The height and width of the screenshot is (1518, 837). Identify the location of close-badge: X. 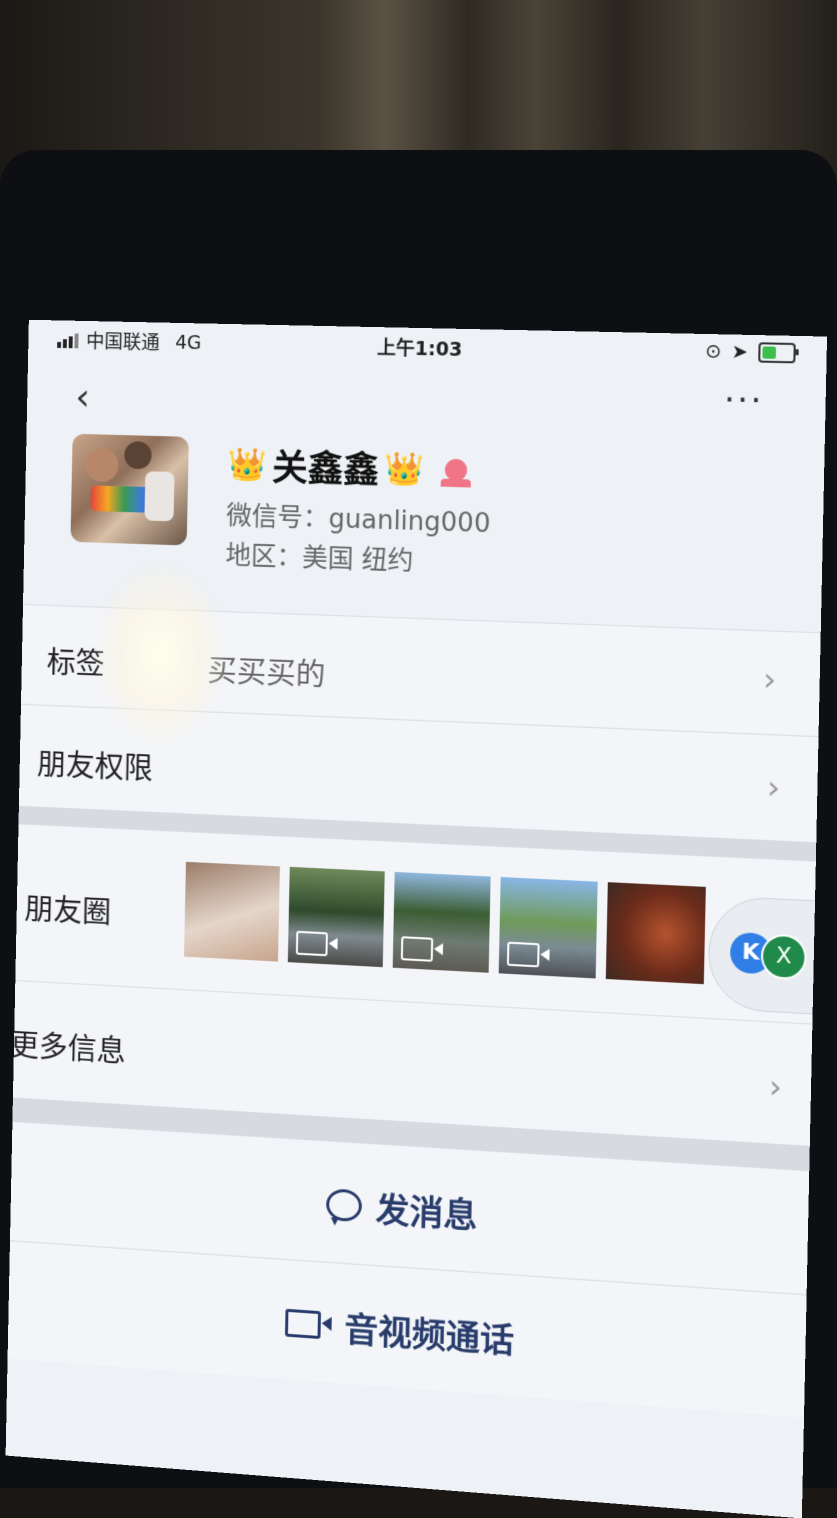
(784, 957).